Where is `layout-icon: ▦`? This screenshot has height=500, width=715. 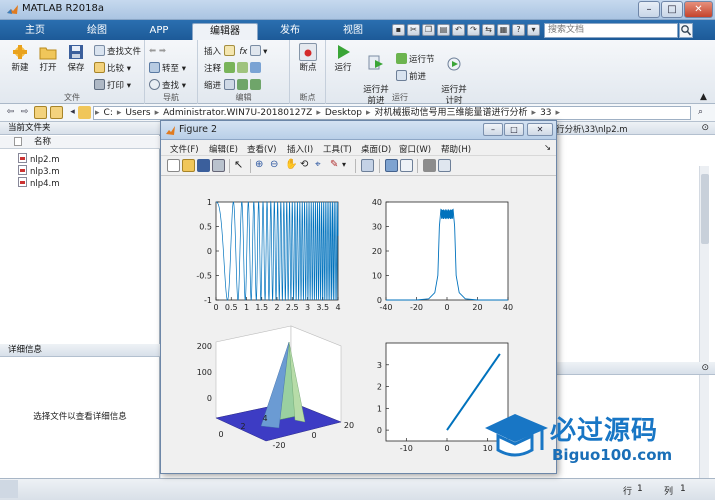
layout-icon: ▦ is located at coordinates (503, 30).